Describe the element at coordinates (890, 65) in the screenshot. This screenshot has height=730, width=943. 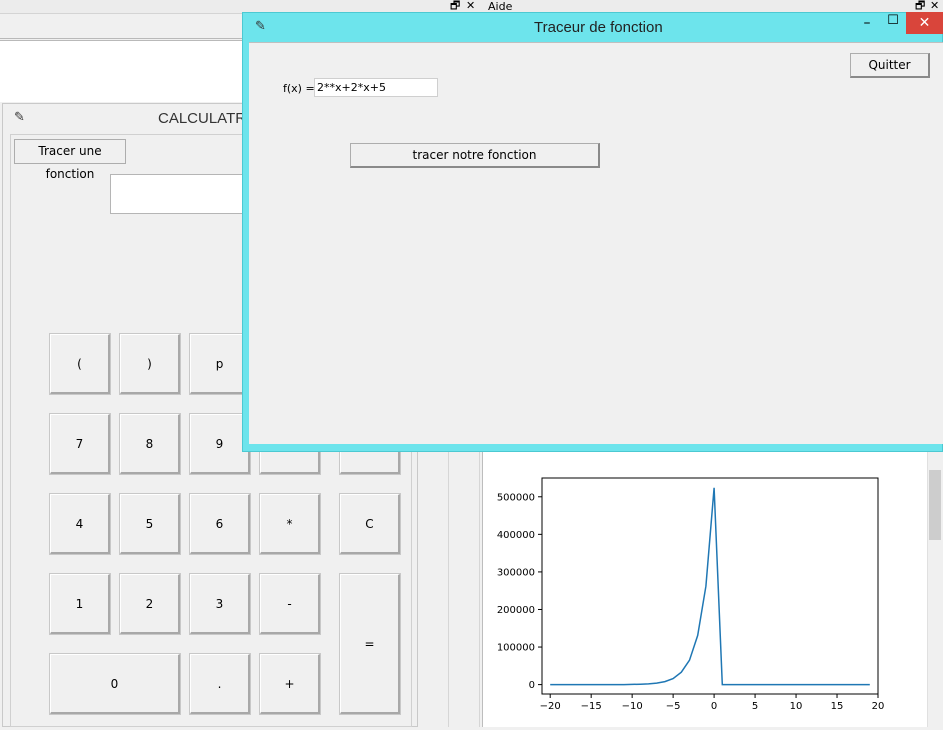
I see `quitter-button: Quitter` at that location.